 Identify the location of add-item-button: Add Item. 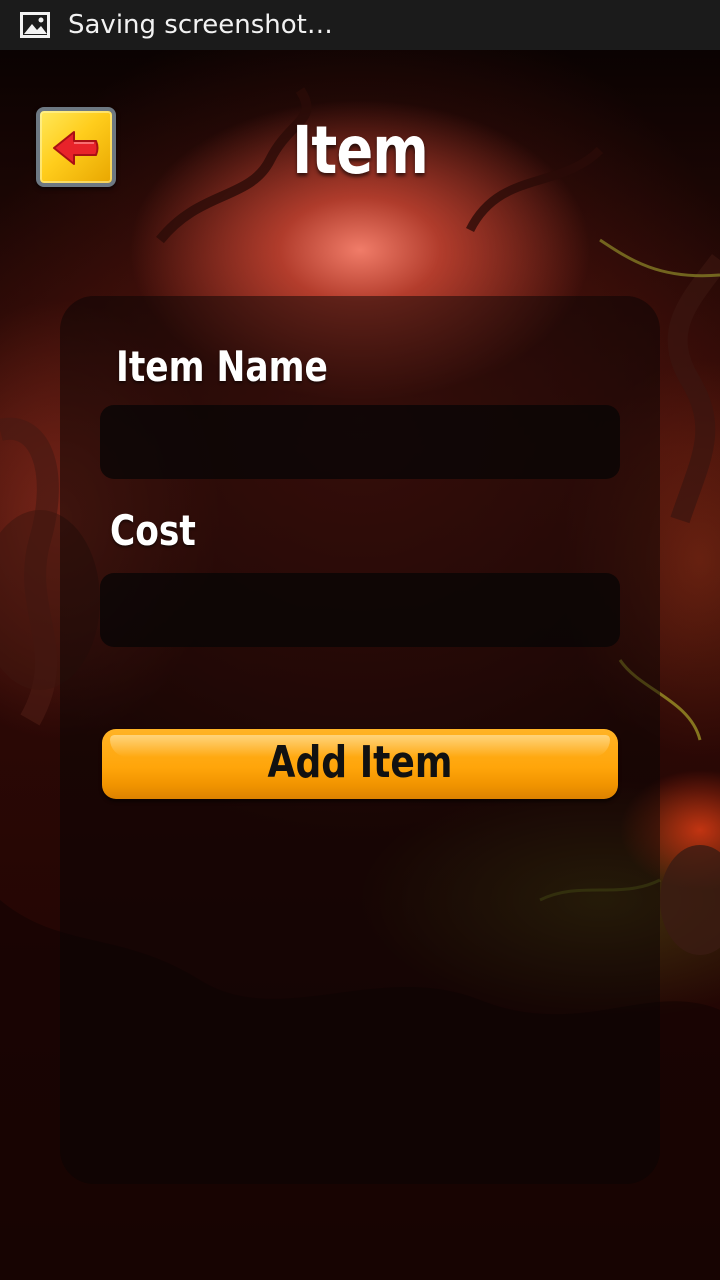
(360, 764).